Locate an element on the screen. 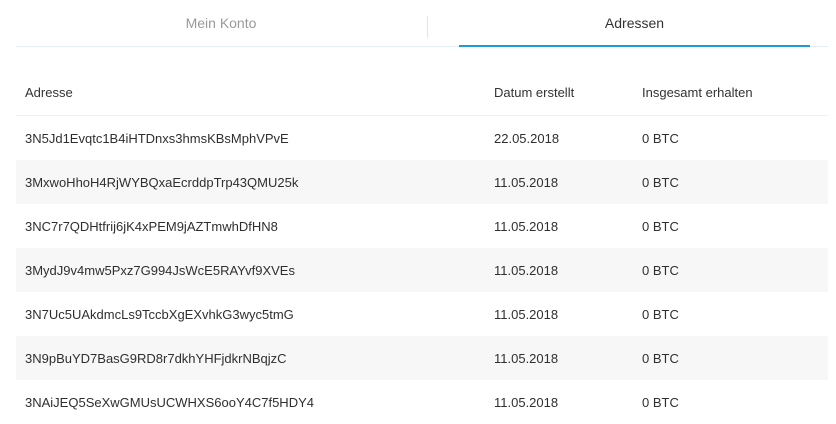  address-cell: 3N7Uc5UAkdmcLs9TccbXgEXvhkG3wyc5tmG is located at coordinates (159, 314).